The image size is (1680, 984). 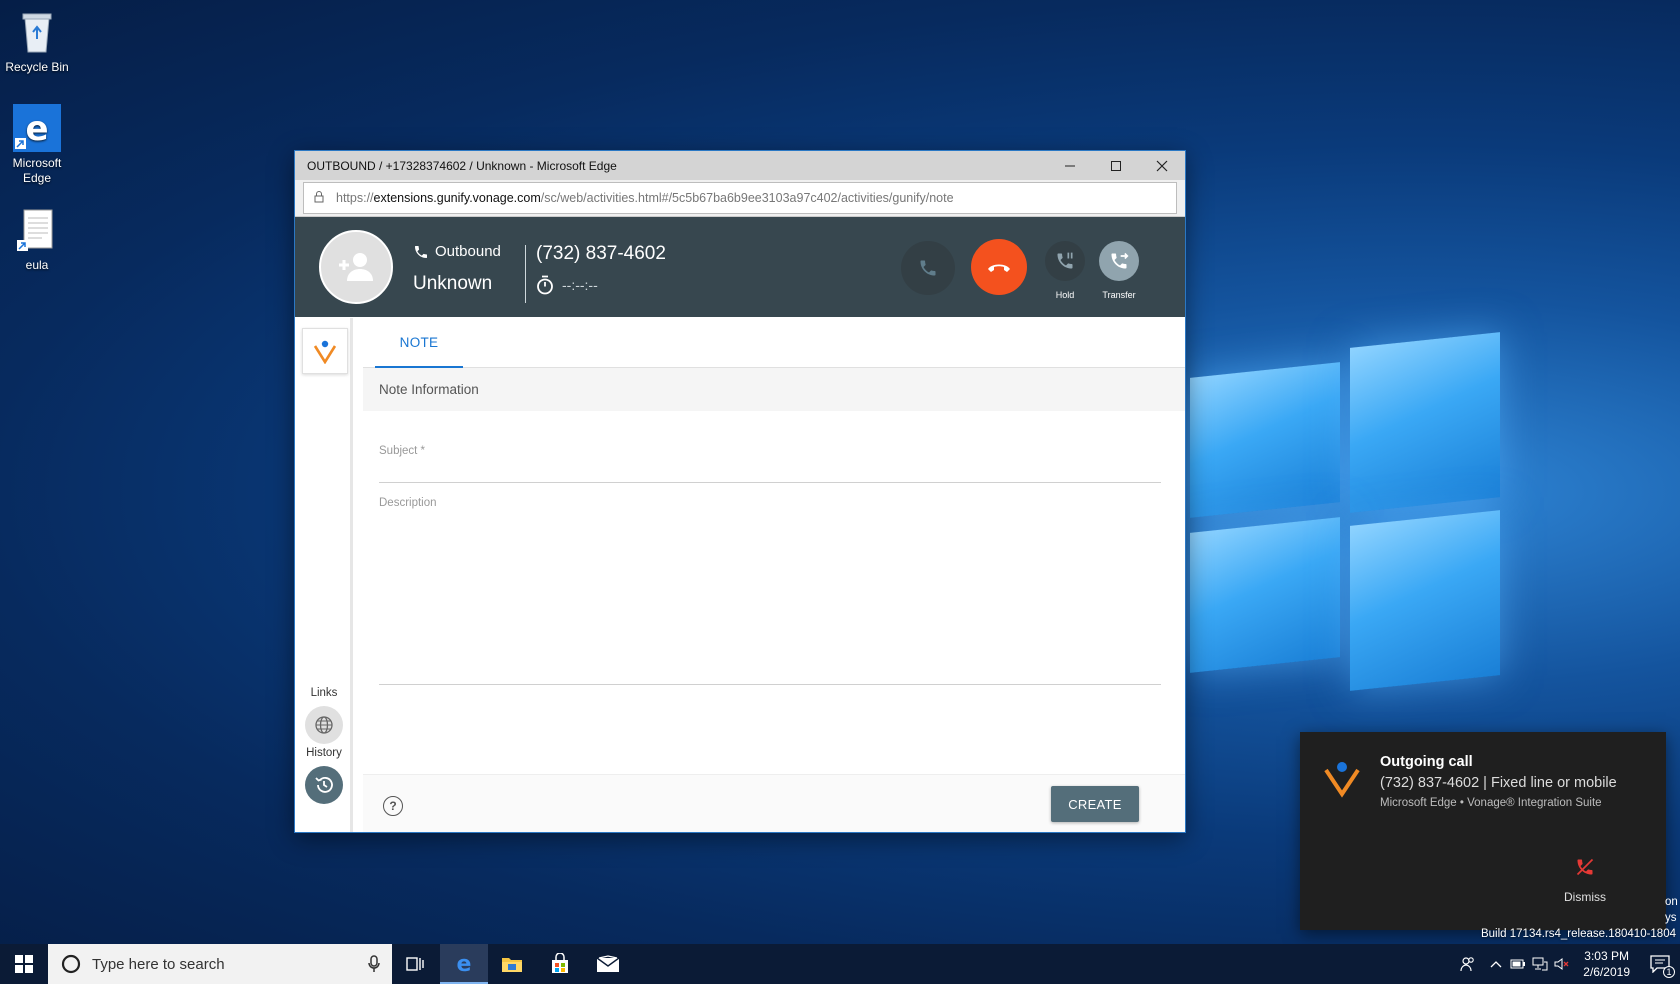 I want to click on maximize-button, so click(x=1116, y=165).